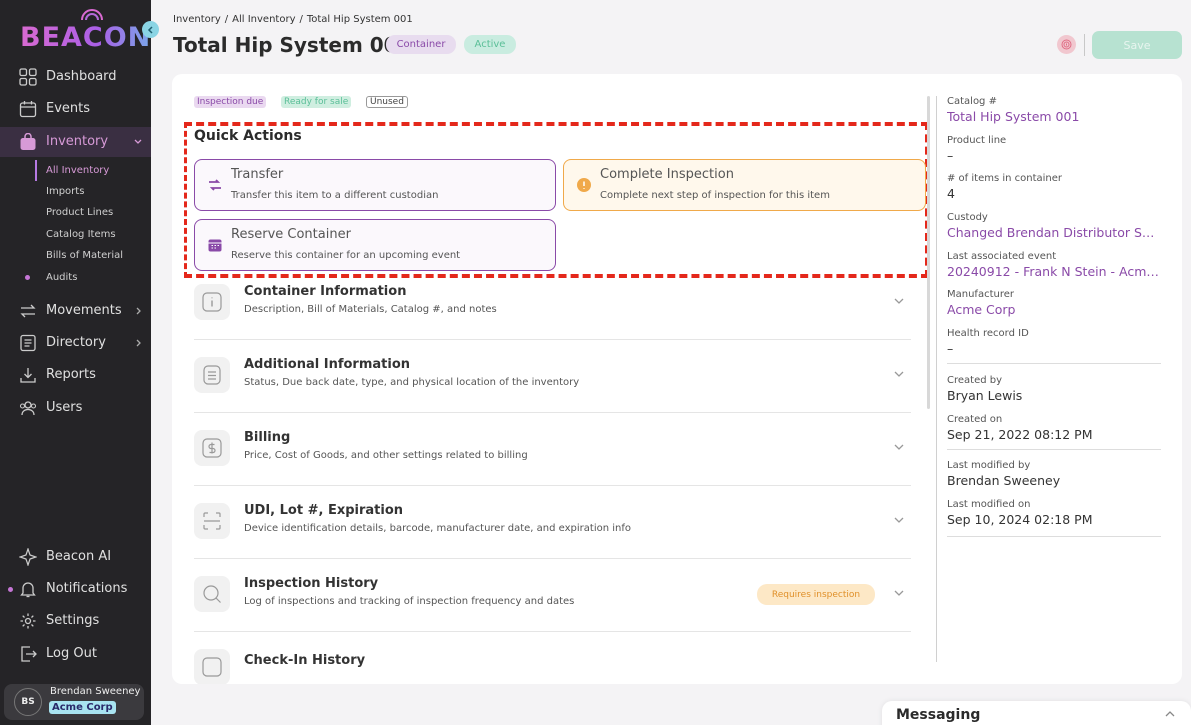 The image size is (1191, 725). Describe the element at coordinates (75, 109) in the screenshot. I see `sidebar-item-events: Events` at that location.